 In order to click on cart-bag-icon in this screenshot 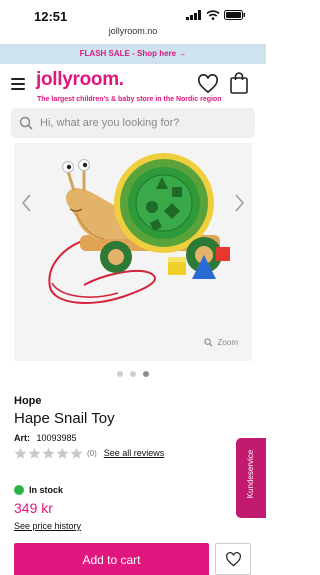, I will do `click(239, 83)`.